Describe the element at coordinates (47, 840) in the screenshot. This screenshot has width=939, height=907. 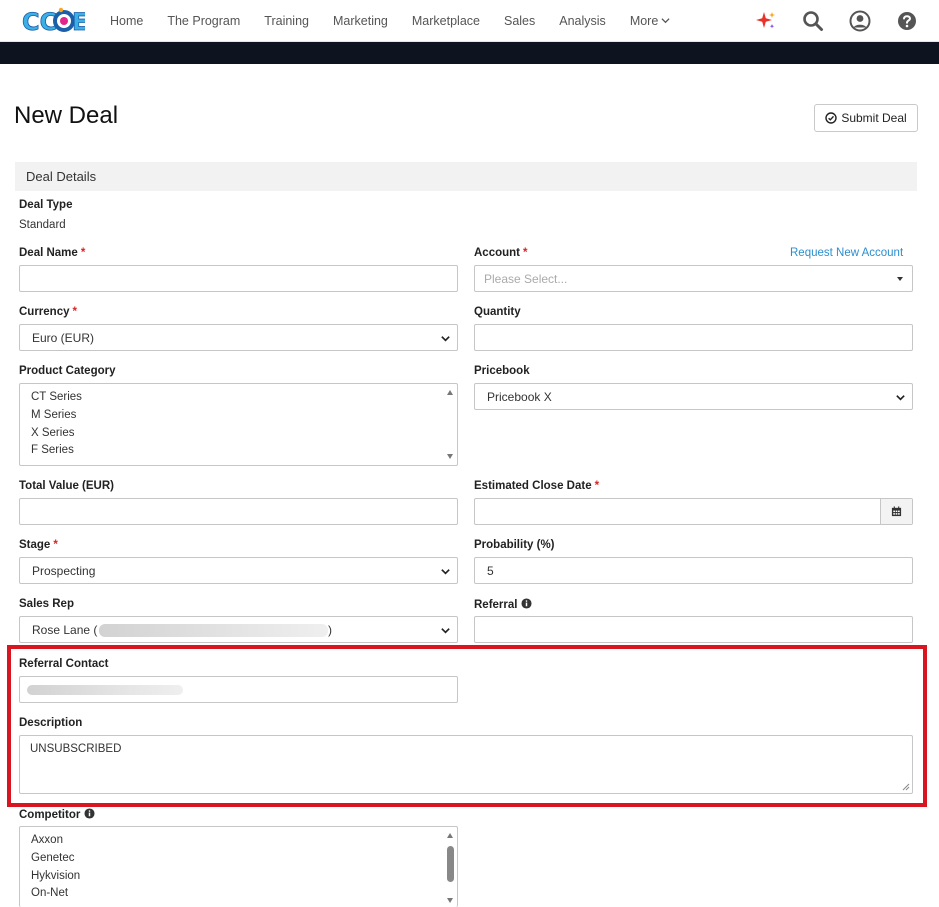
I see `competitor-option: Axxon` at that location.